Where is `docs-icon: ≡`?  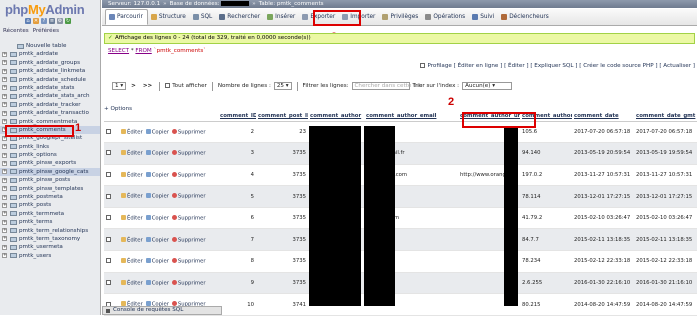
docs-icon: ≡ is located at coordinates (52, 21).